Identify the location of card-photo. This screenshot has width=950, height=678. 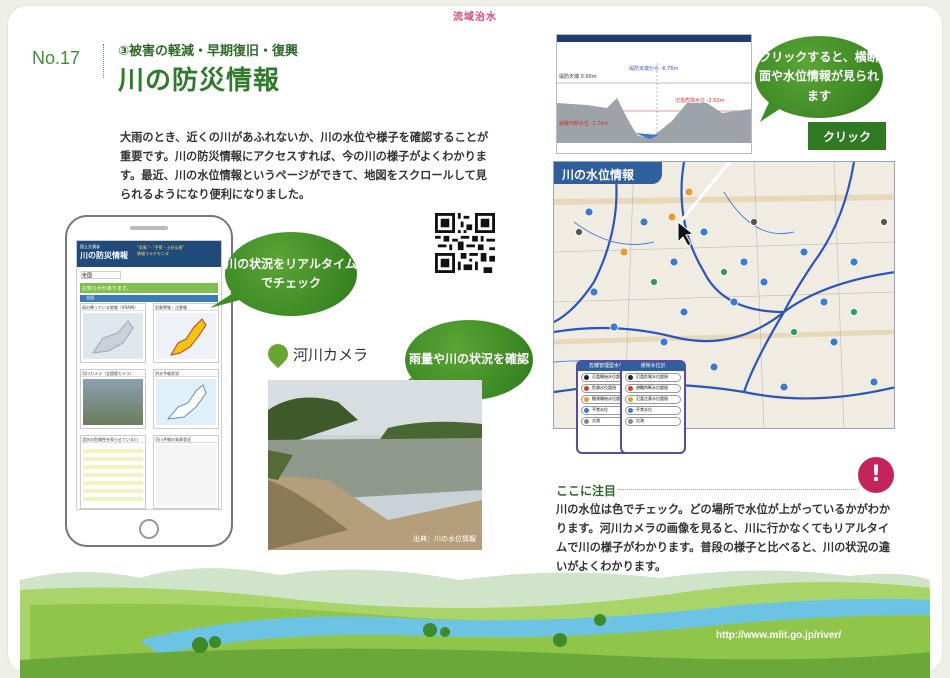
(113, 402).